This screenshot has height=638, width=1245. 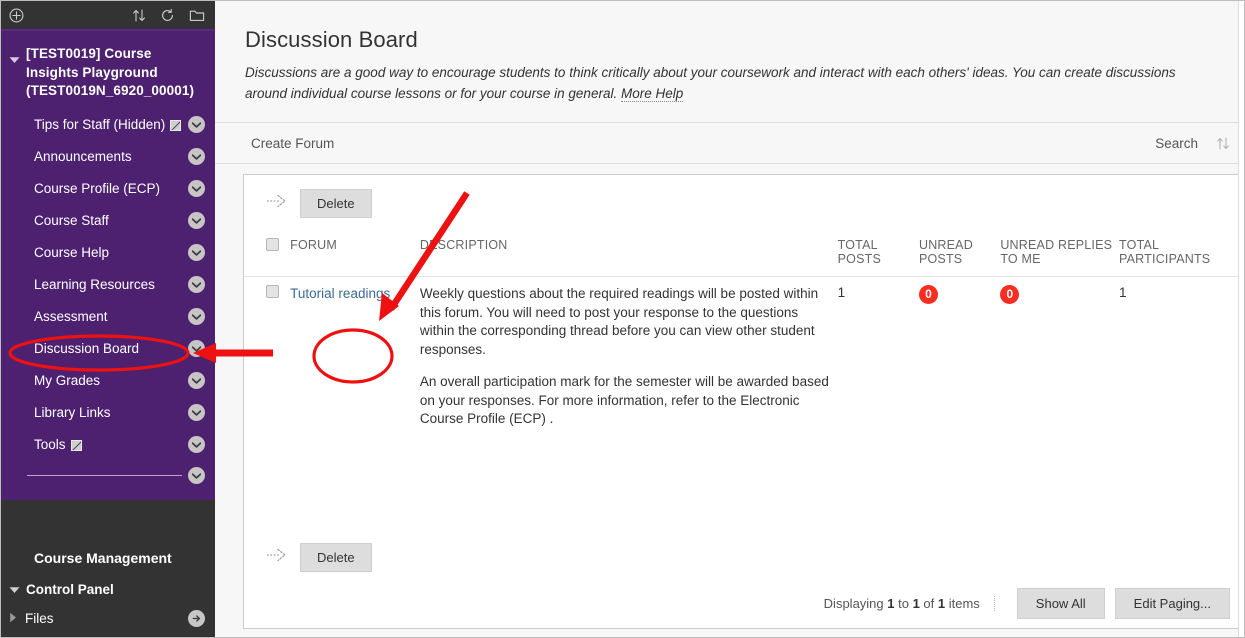 I want to click on create-forum-button: Create Forum, so click(x=292, y=143).